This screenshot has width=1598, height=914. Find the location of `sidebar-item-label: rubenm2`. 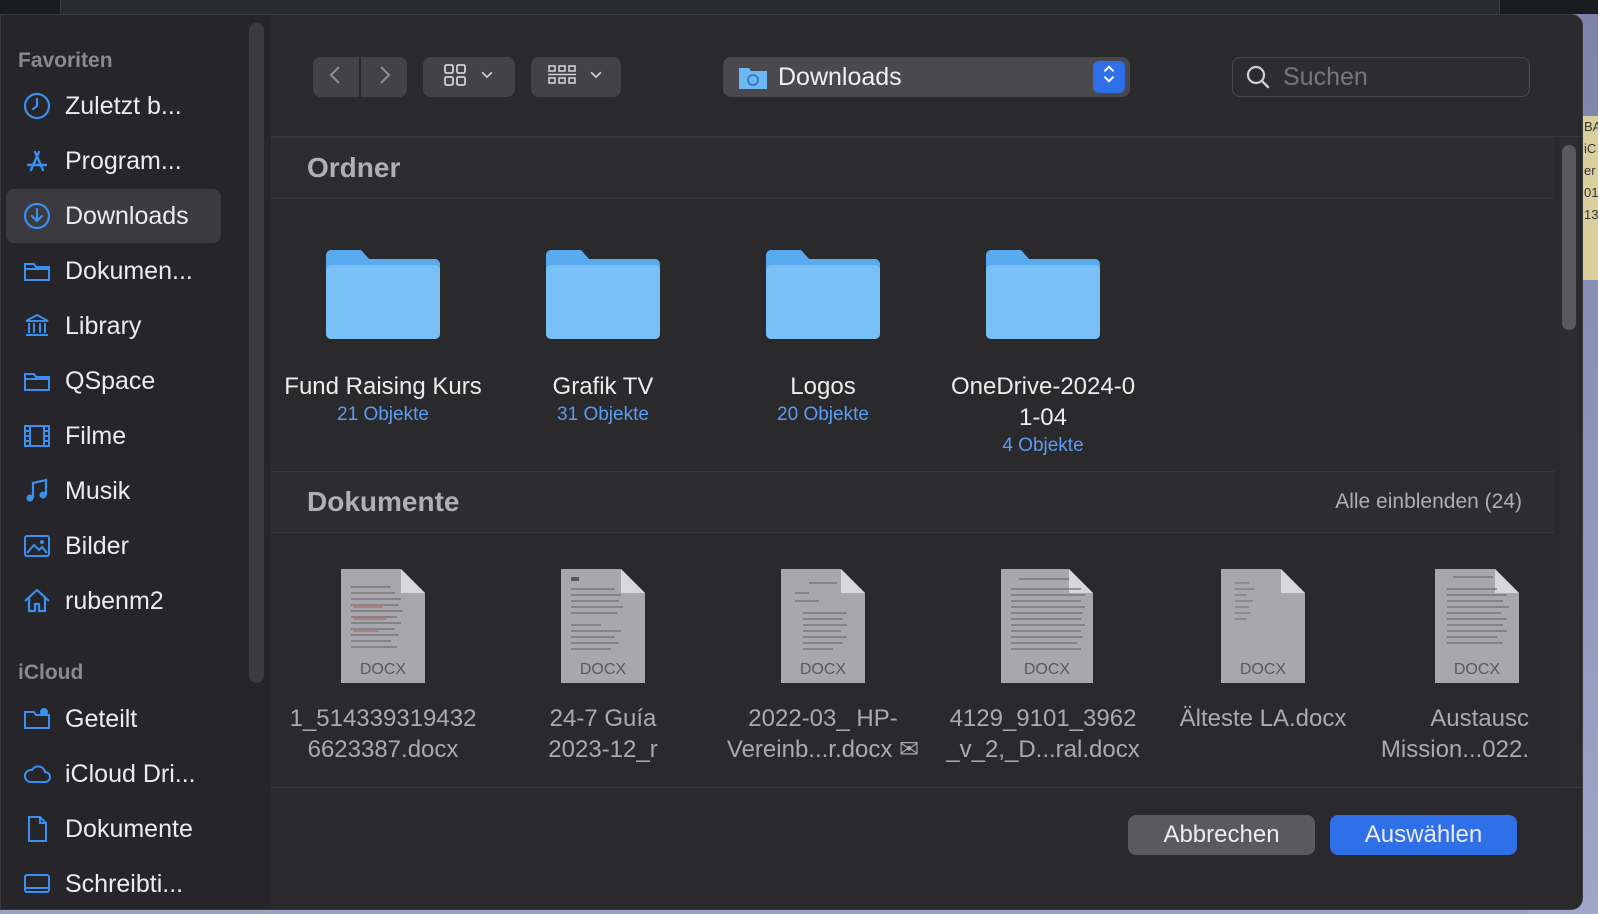

sidebar-item-label: rubenm2 is located at coordinates (114, 600).